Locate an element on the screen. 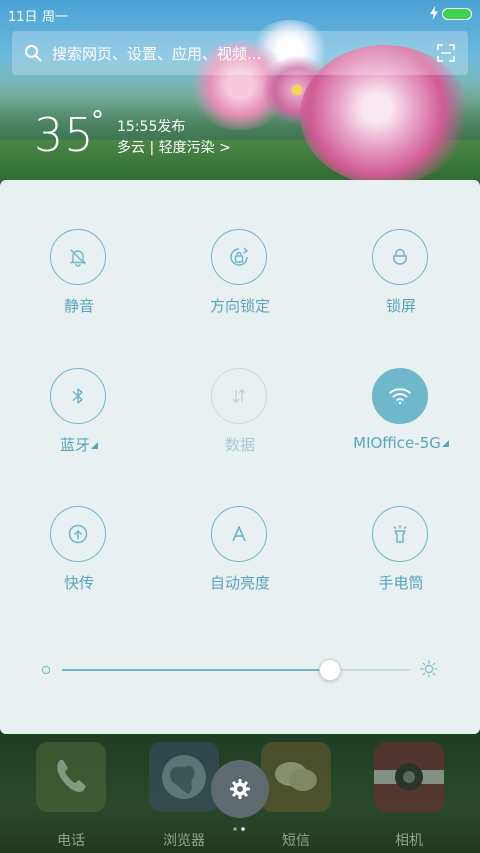 The height and width of the screenshot is (853, 480). browser-icon is located at coordinates (184, 777).